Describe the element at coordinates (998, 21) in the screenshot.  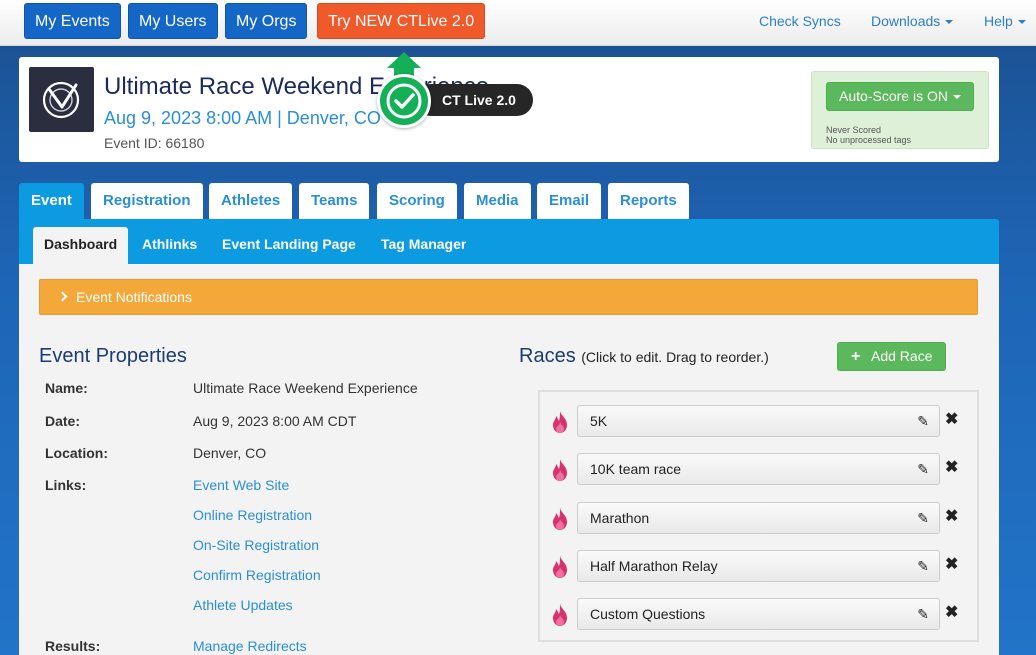
I see `help-label: Help` at that location.